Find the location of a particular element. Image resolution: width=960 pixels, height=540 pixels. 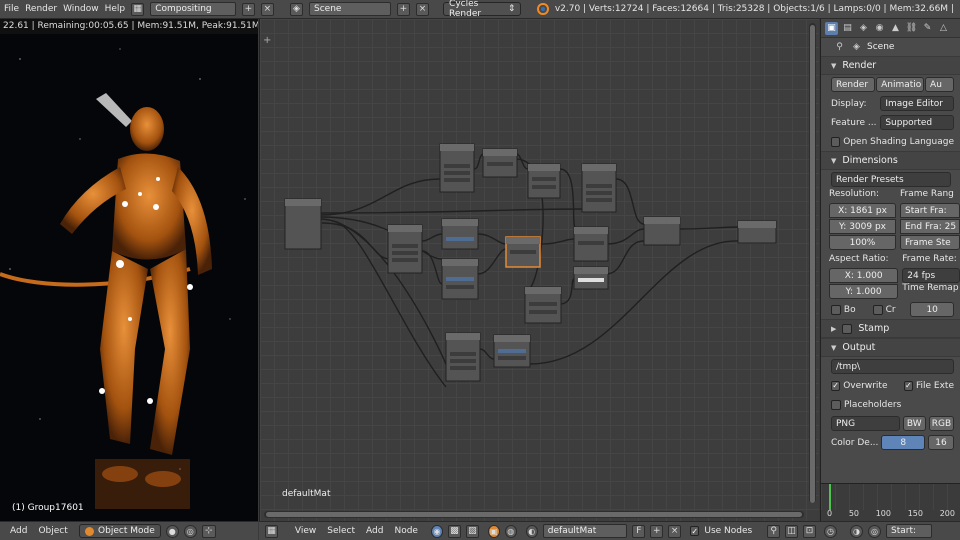

render-engine-dropdown: Cycles Render ⇕ is located at coordinates (482, 9).